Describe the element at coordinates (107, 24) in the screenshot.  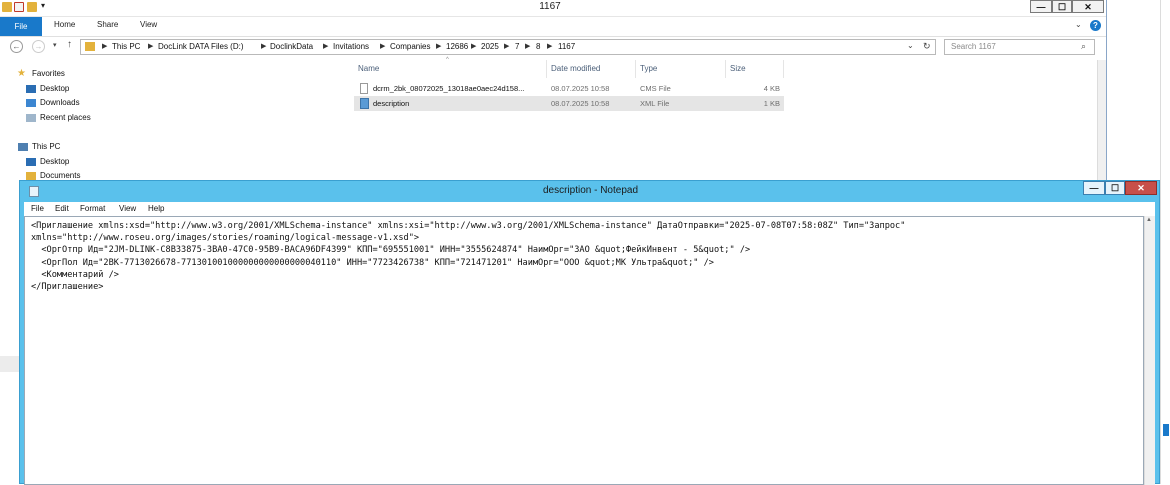
I see `tab-share: Share` at that location.